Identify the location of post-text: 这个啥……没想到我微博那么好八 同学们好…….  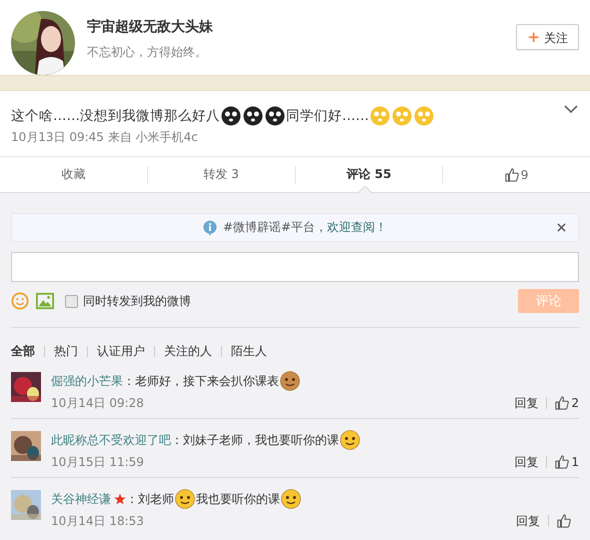
(223, 116).